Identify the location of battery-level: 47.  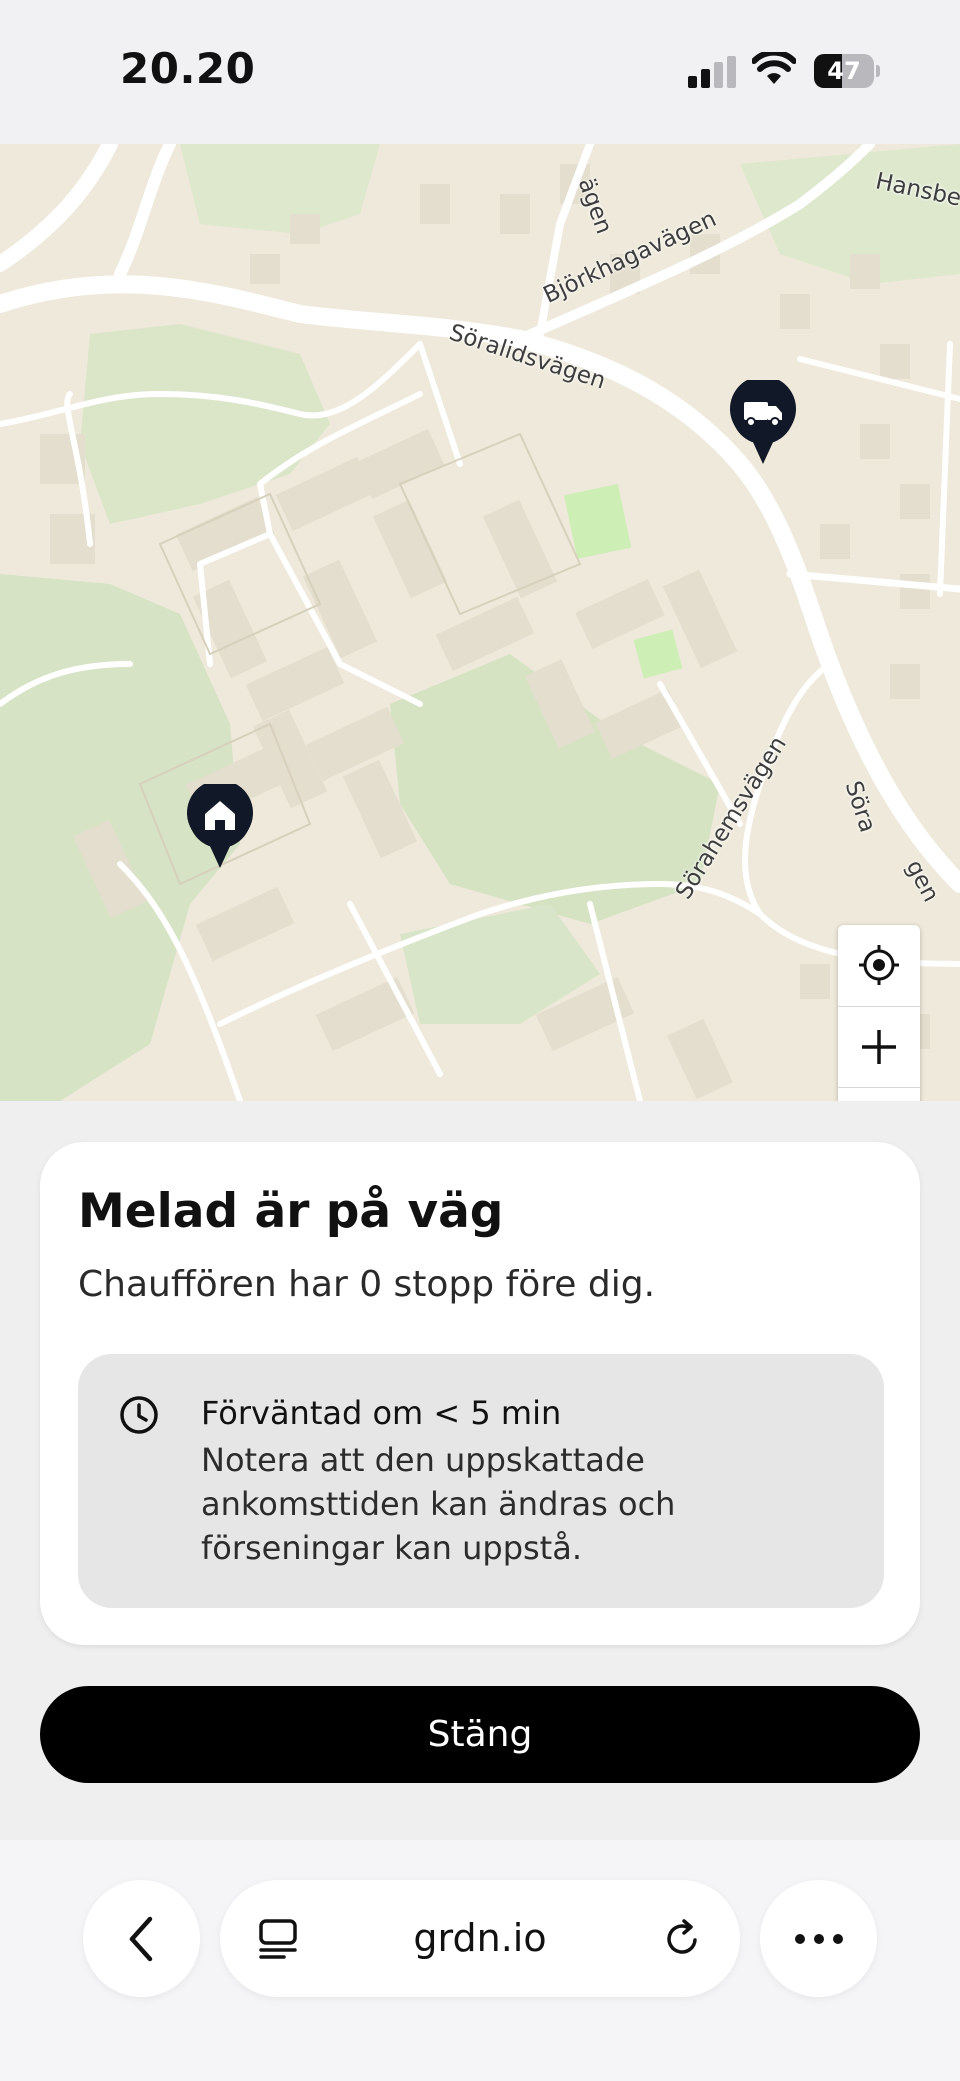
(844, 71).